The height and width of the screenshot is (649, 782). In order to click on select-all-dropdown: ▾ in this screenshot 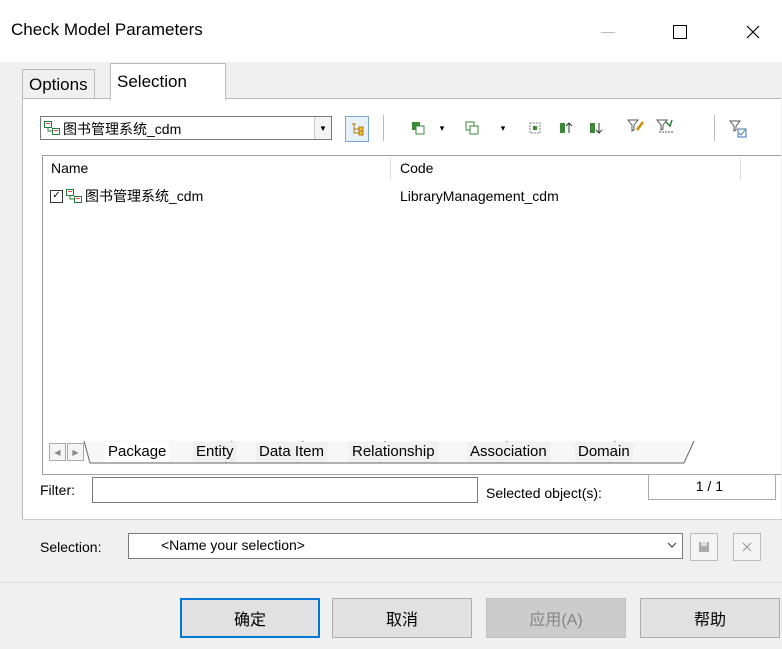, I will do `click(442, 128)`.